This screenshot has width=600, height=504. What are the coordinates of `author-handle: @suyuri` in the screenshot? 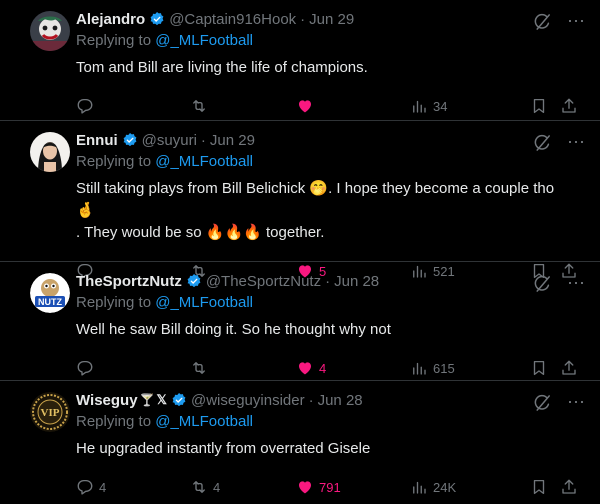 It's located at (169, 140).